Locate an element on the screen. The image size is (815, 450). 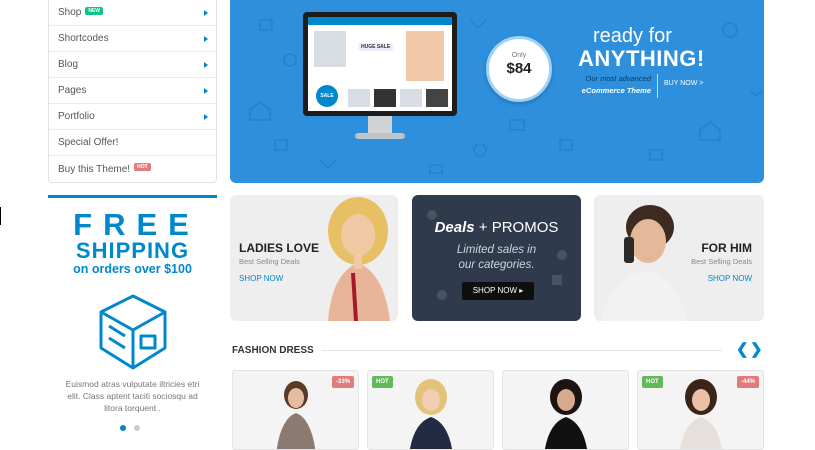
product-card: -33% is located at coordinates (295, 410).